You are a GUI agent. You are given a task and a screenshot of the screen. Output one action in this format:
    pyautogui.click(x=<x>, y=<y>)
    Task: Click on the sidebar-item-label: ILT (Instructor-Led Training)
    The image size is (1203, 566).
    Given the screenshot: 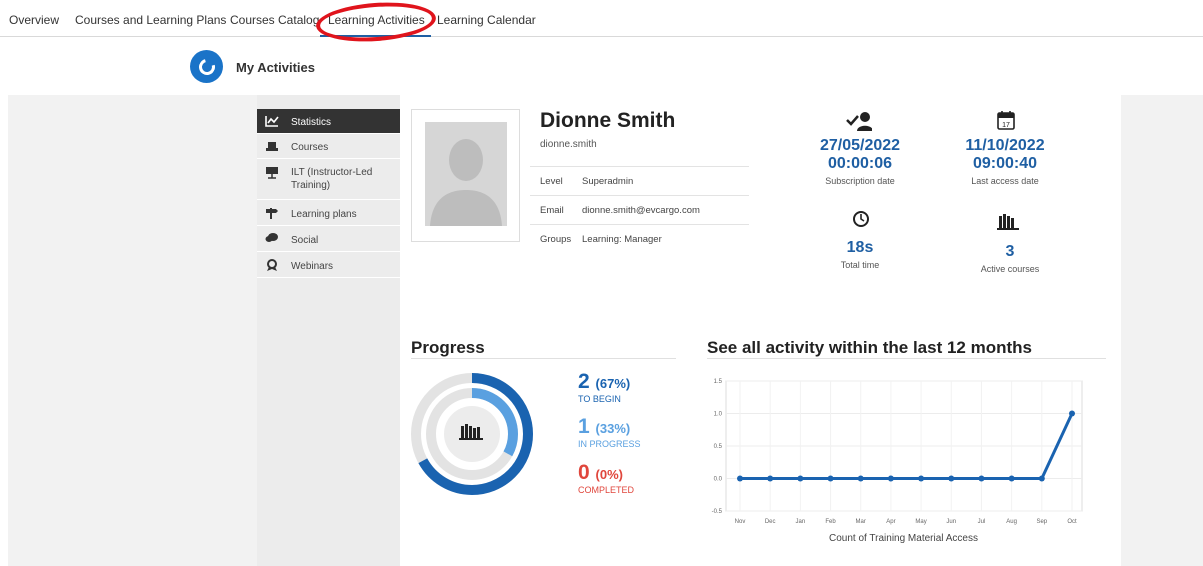 What is the action you would take?
    pyautogui.click(x=332, y=179)
    